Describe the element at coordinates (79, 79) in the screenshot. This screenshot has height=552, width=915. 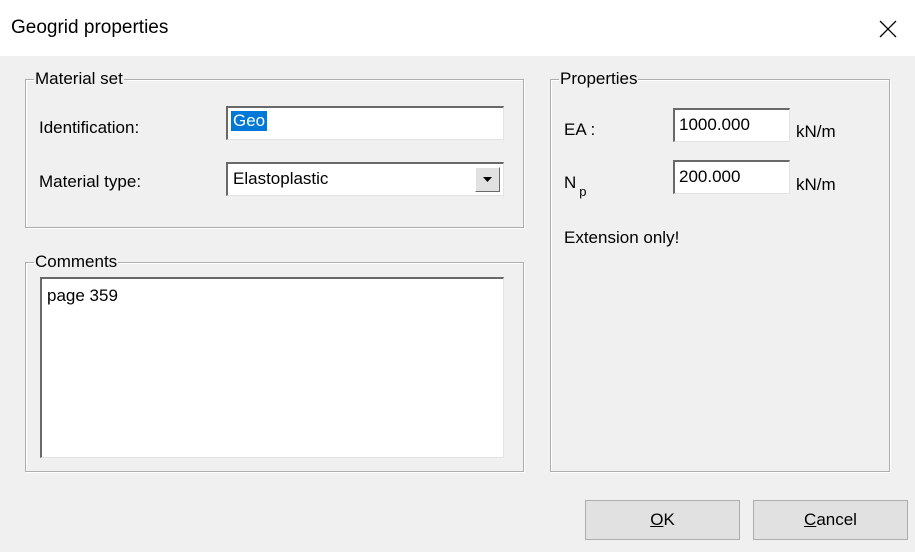
I see `material-set-legend: Material set` at that location.